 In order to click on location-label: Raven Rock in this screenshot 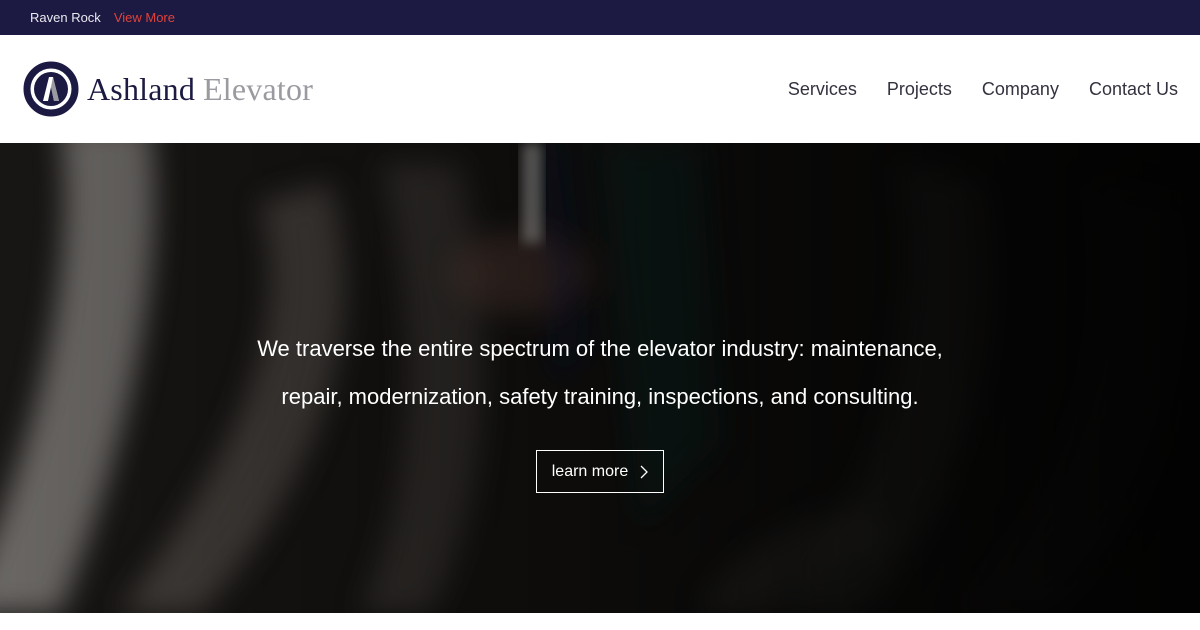, I will do `click(65, 17)`.